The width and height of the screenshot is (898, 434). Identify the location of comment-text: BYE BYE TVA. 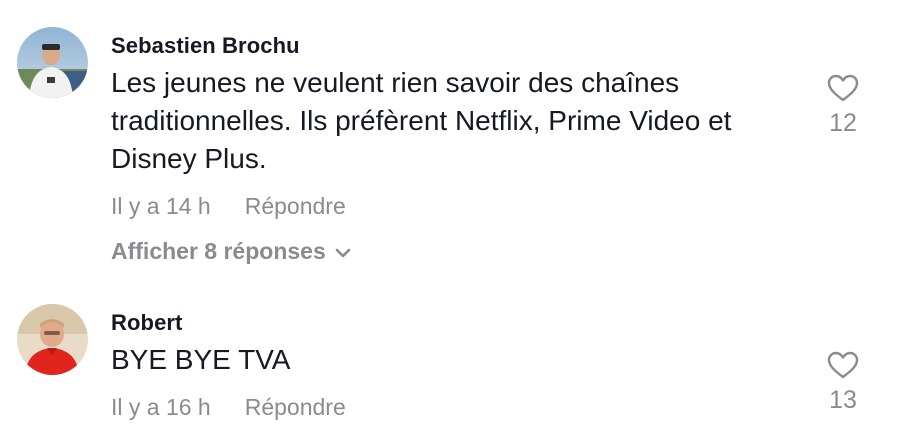
(201, 359).